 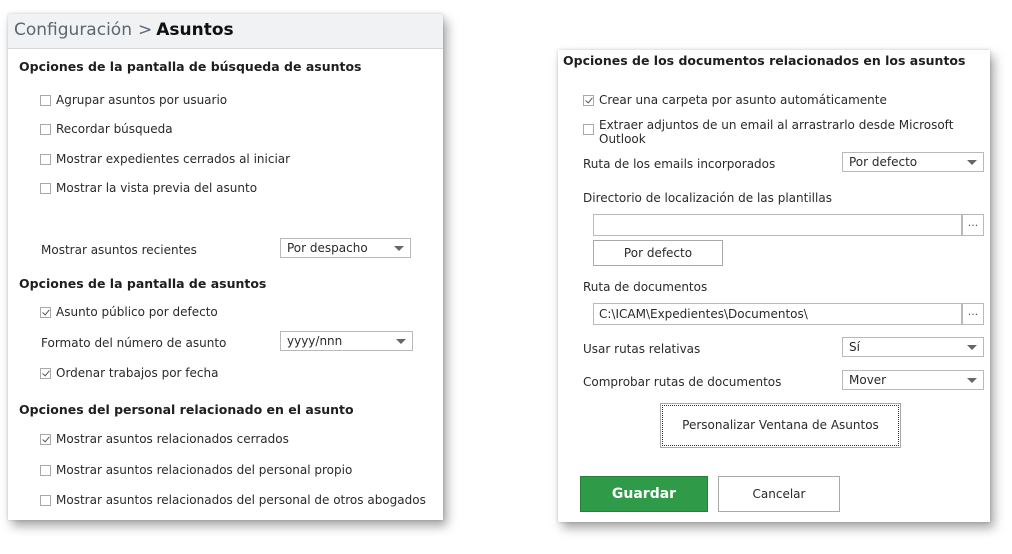 I want to click on sort-by-date-option: Ordenar trabajos por fecha, so click(x=129, y=373).